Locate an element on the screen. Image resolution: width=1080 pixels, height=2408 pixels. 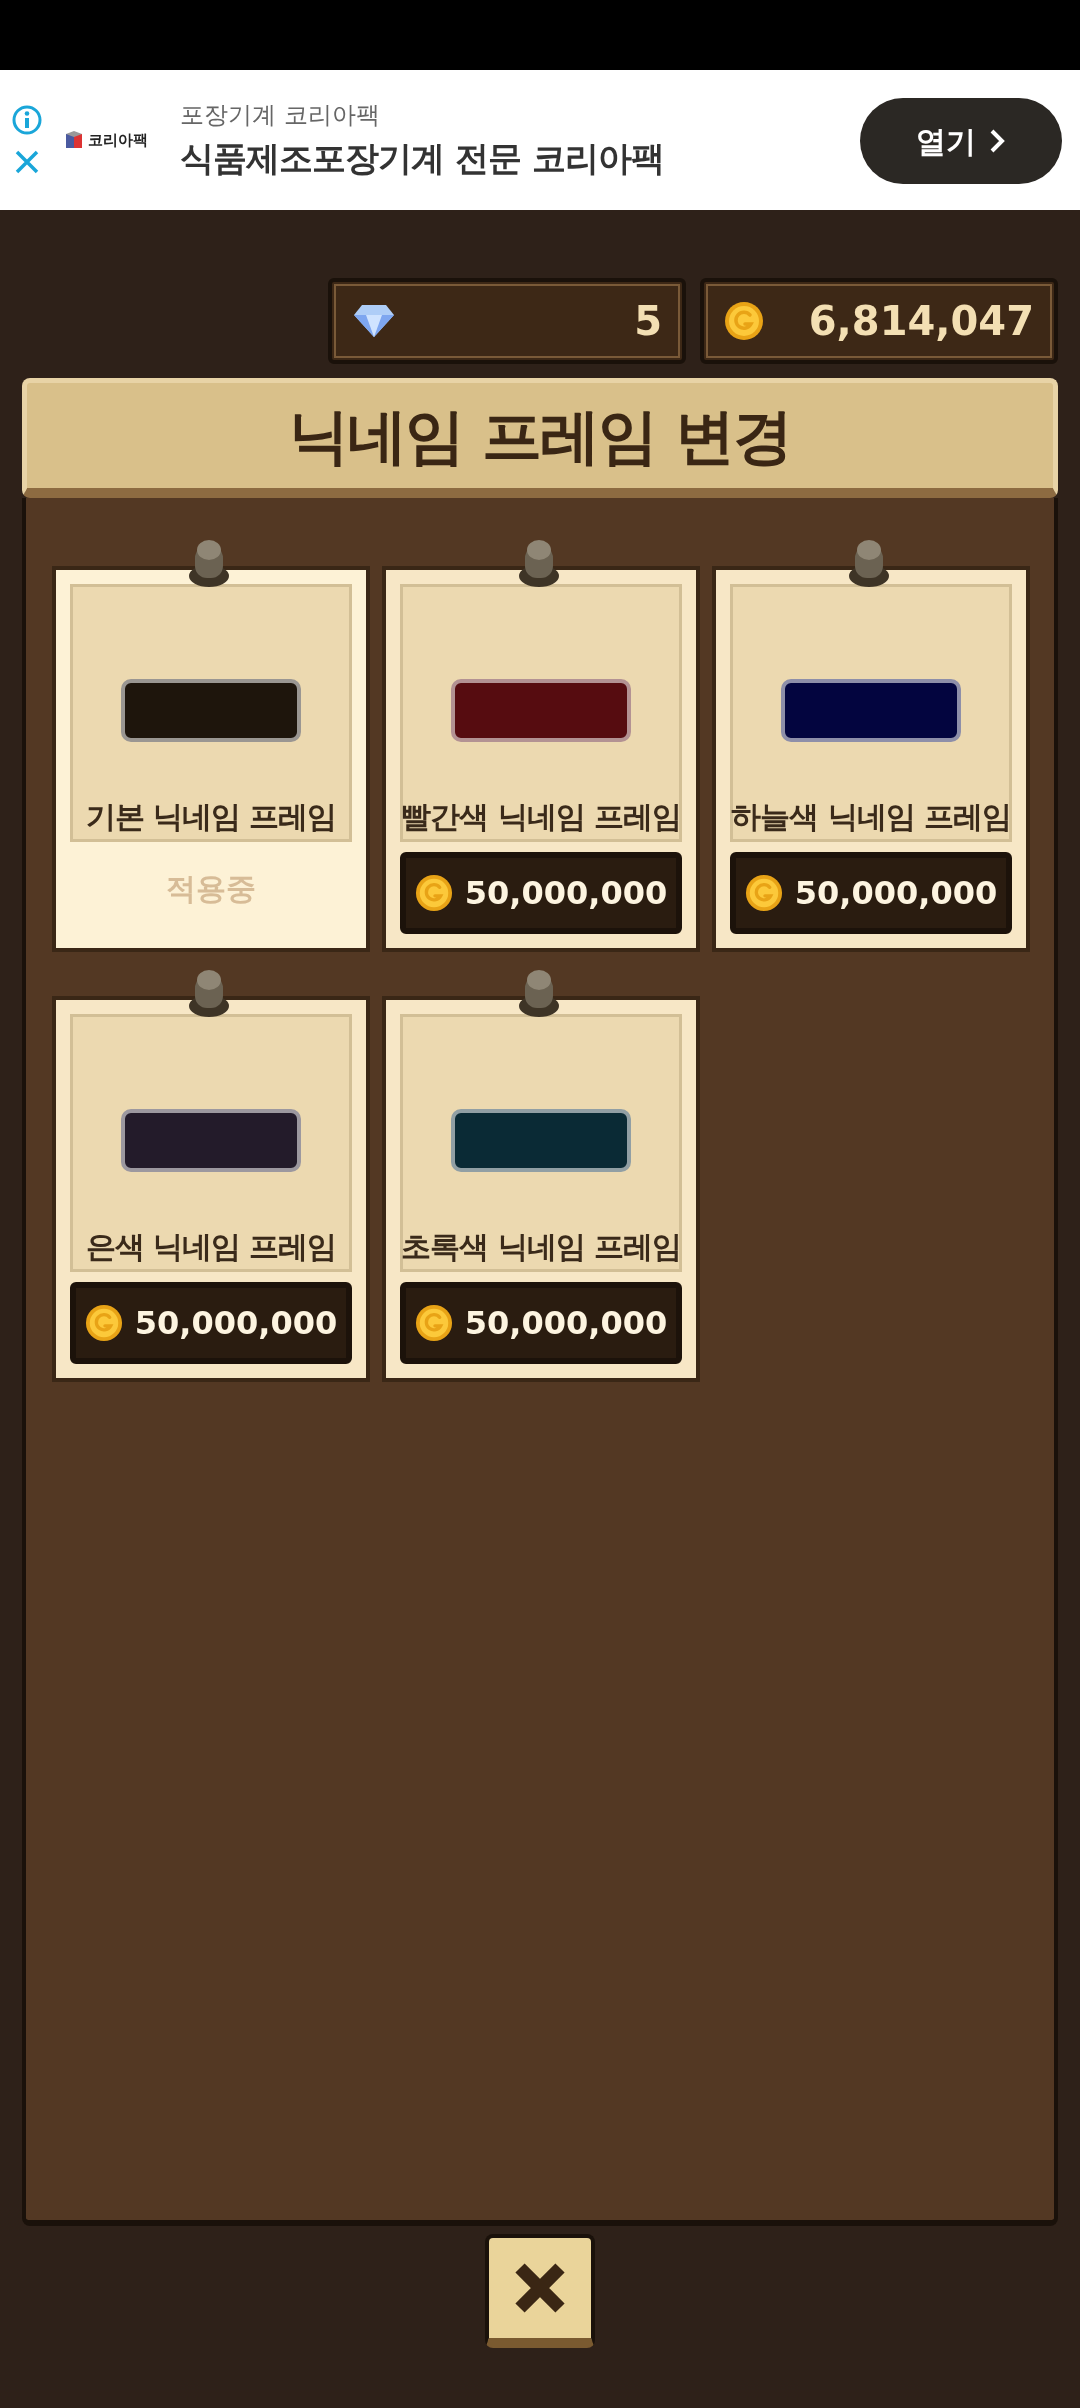
ad-subtitle: 포장기계 코리아팩 is located at coordinates (280, 115).